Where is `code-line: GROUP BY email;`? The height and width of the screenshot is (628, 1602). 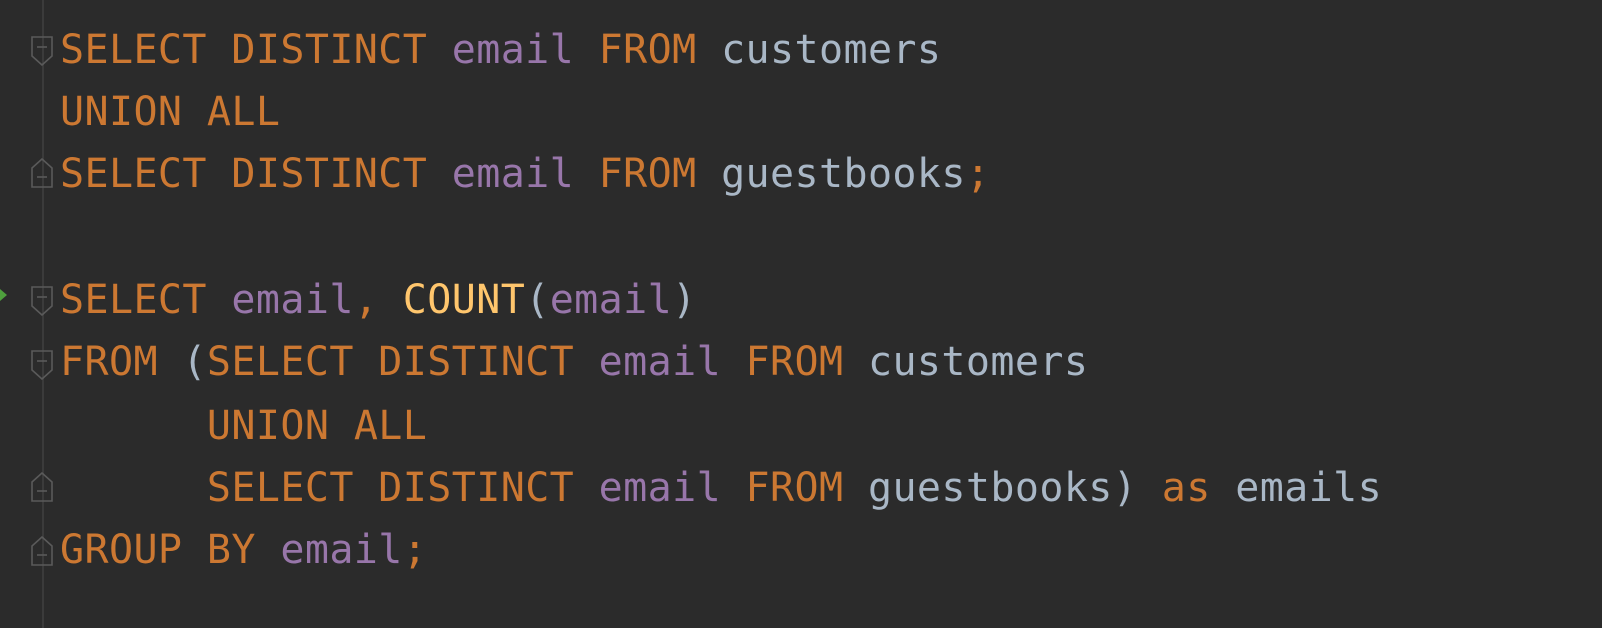 code-line: GROUP BY email; is located at coordinates (243, 550).